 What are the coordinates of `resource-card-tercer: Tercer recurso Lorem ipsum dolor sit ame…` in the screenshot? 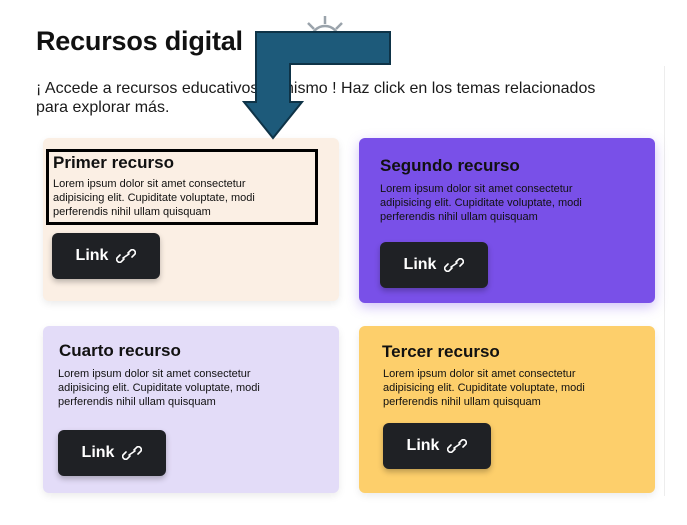 It's located at (507, 409).